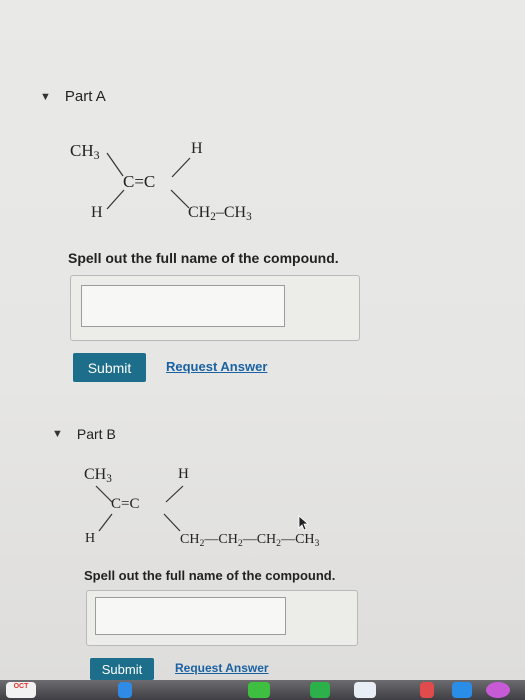 This screenshot has height=700, width=525. Describe the element at coordinates (427, 690) in the screenshot. I see `app-icon` at that location.